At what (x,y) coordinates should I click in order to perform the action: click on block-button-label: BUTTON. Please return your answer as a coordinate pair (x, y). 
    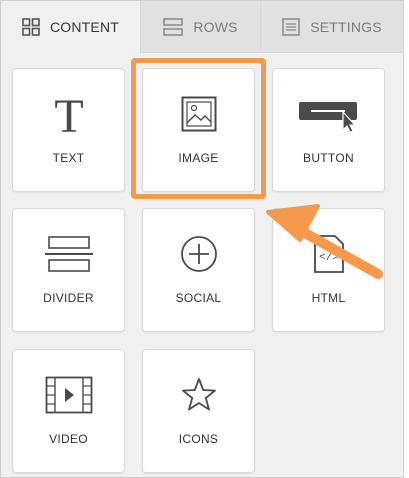
    Looking at the image, I should click on (328, 158).